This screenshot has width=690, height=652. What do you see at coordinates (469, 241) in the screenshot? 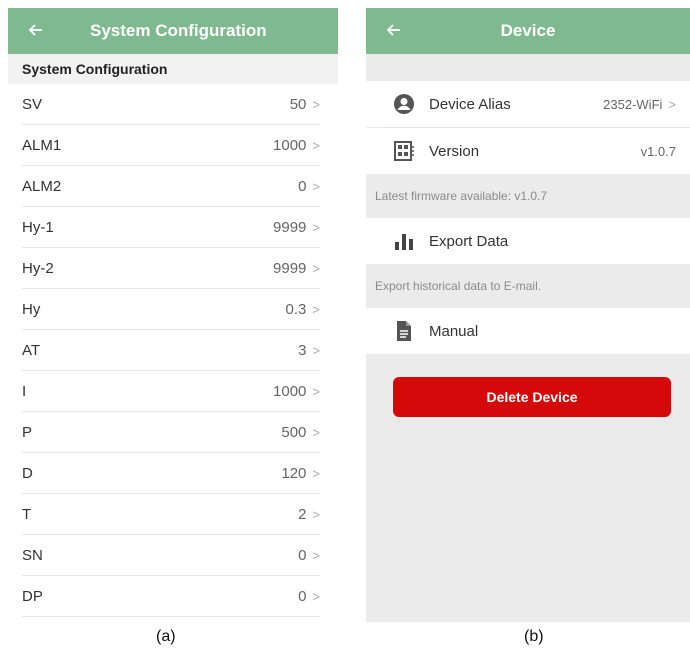
I see `export-data-label: Export Data` at bounding box center [469, 241].